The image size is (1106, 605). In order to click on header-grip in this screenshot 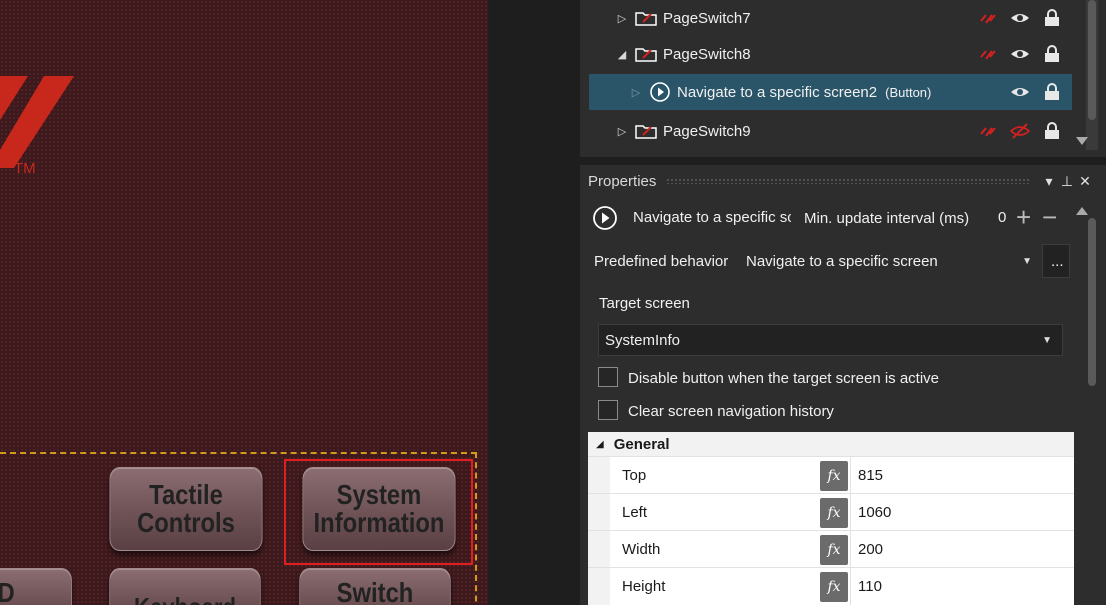, I will do `click(848, 181)`.